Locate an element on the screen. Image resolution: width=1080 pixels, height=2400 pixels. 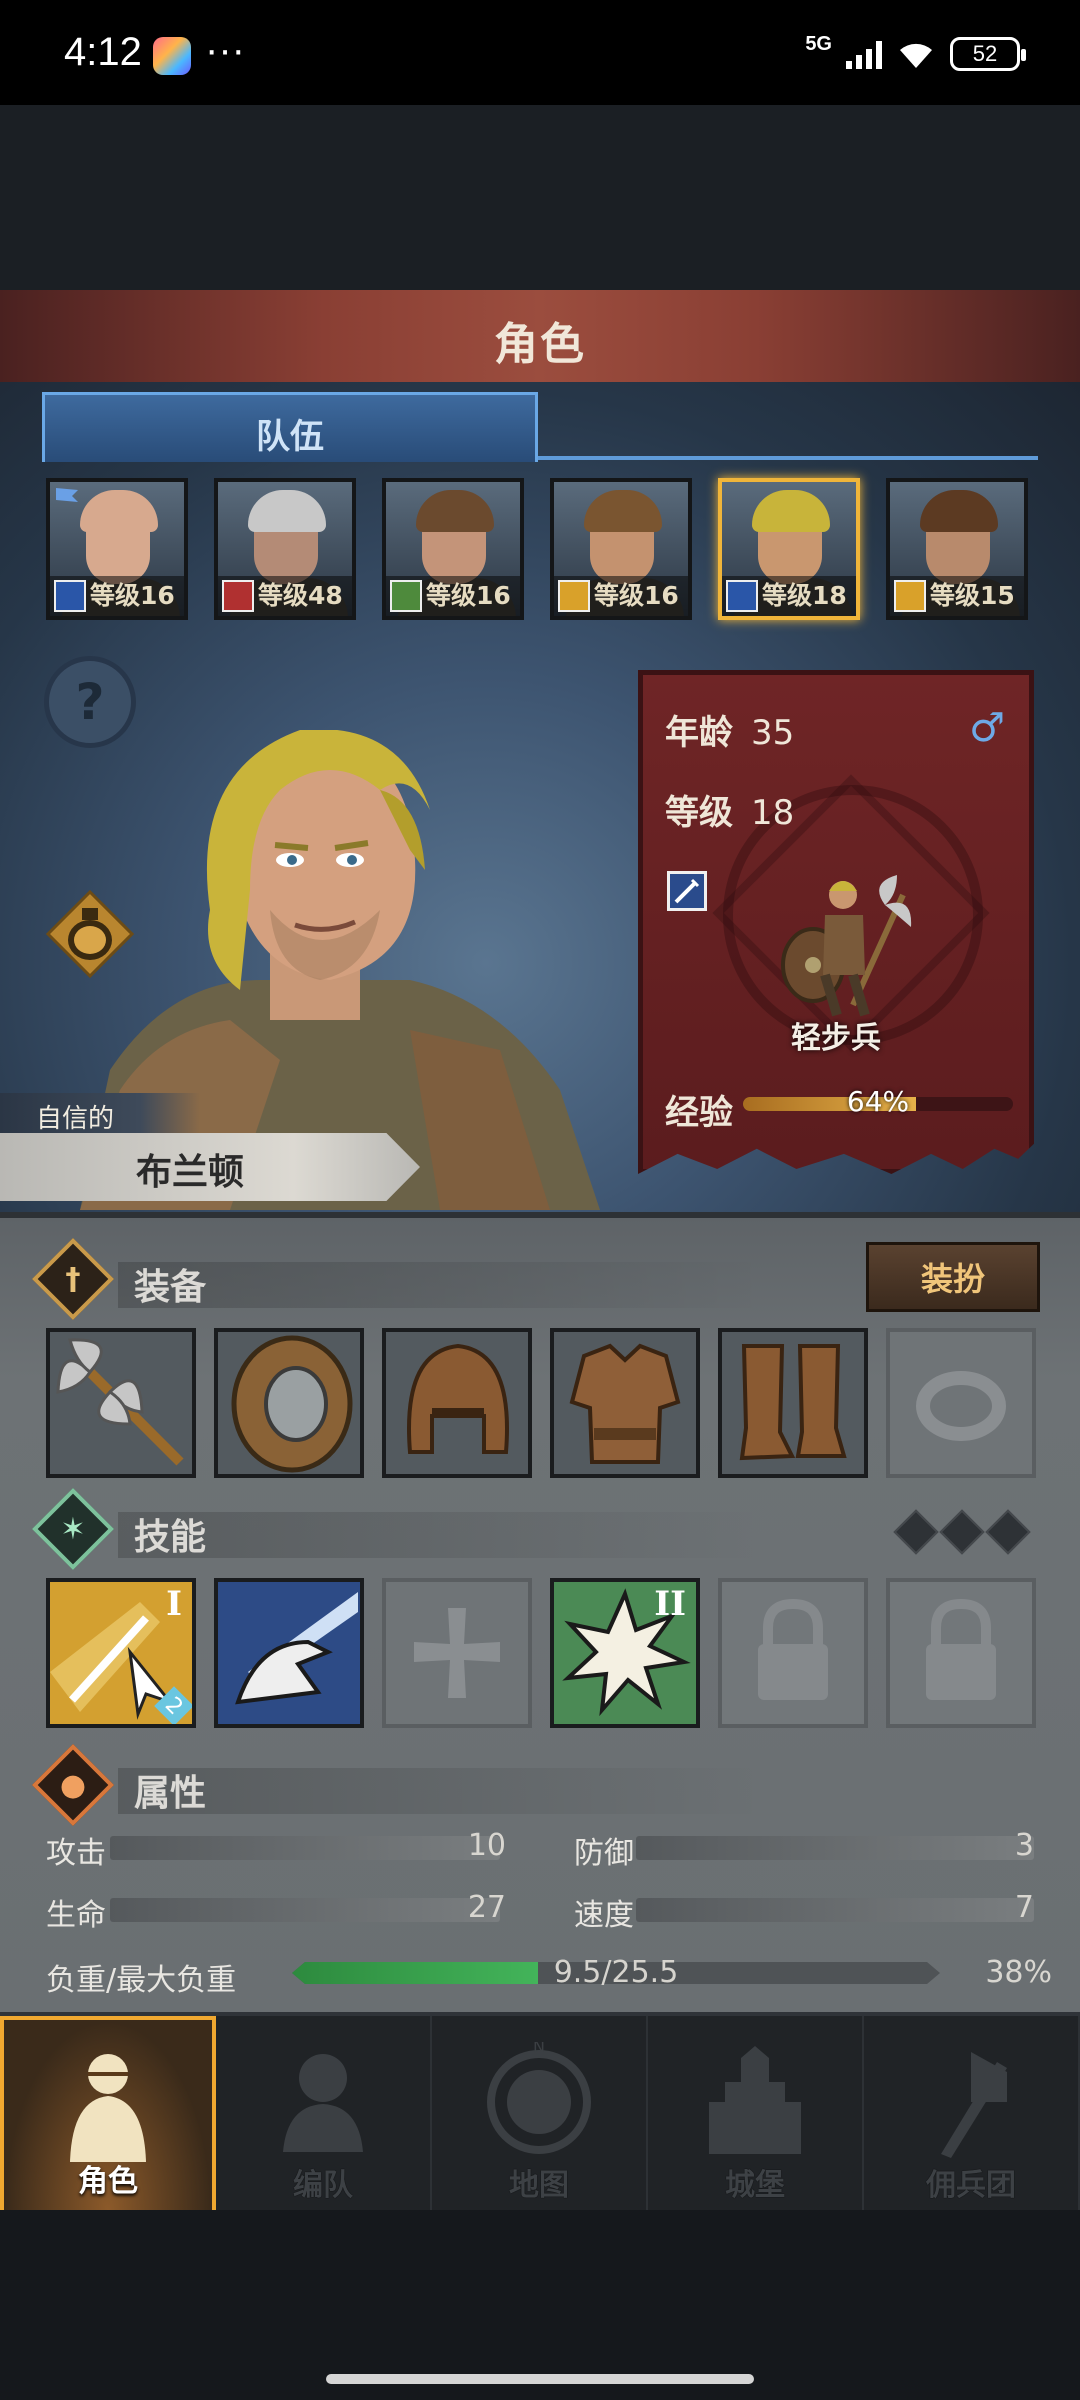
weapon-slot is located at coordinates (121, 1403).